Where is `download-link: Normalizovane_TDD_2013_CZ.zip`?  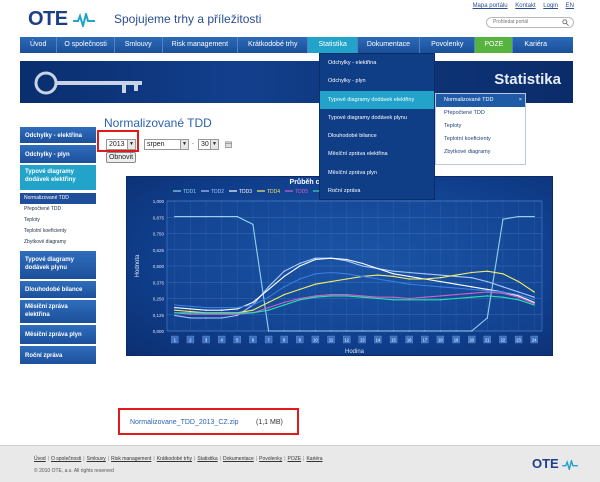
download-link: Normalizovane_TDD_2013_CZ.zip is located at coordinates (184, 422).